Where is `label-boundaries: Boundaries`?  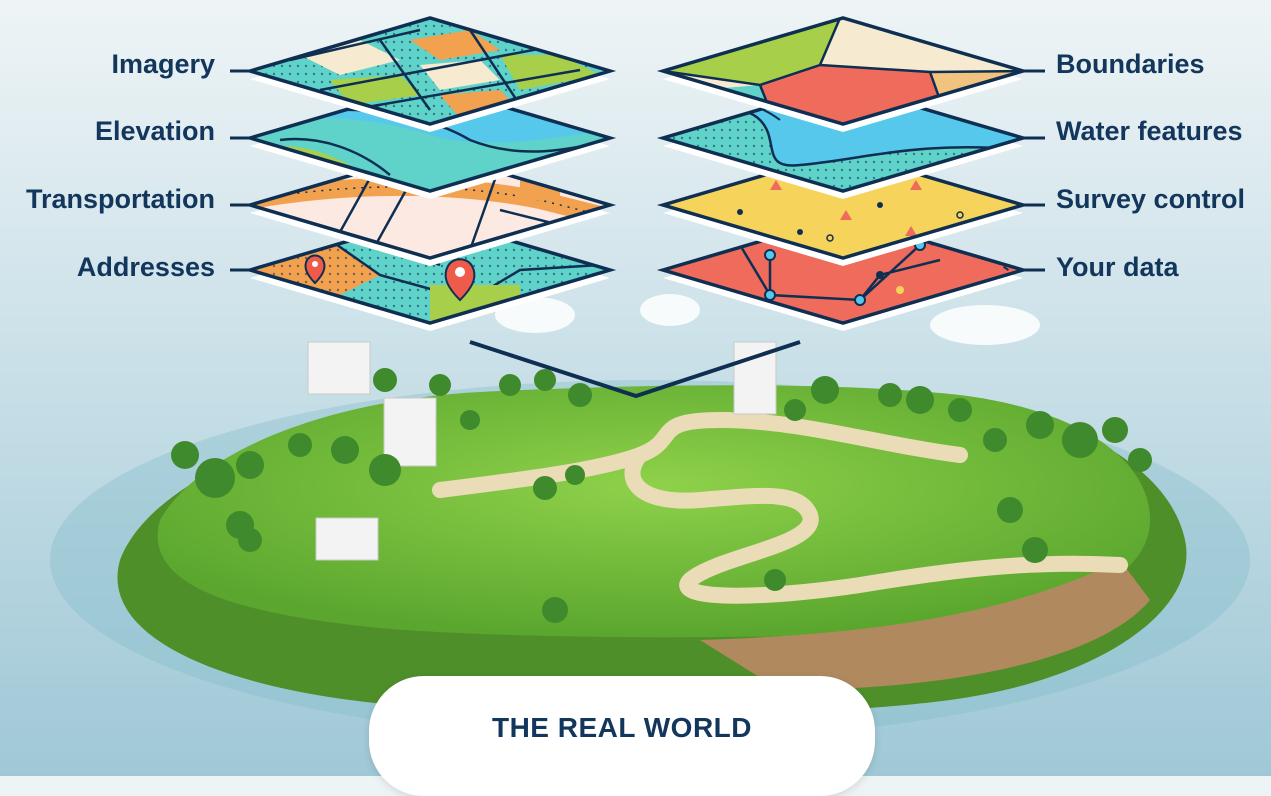
label-boundaries: Boundaries is located at coordinates (1130, 64).